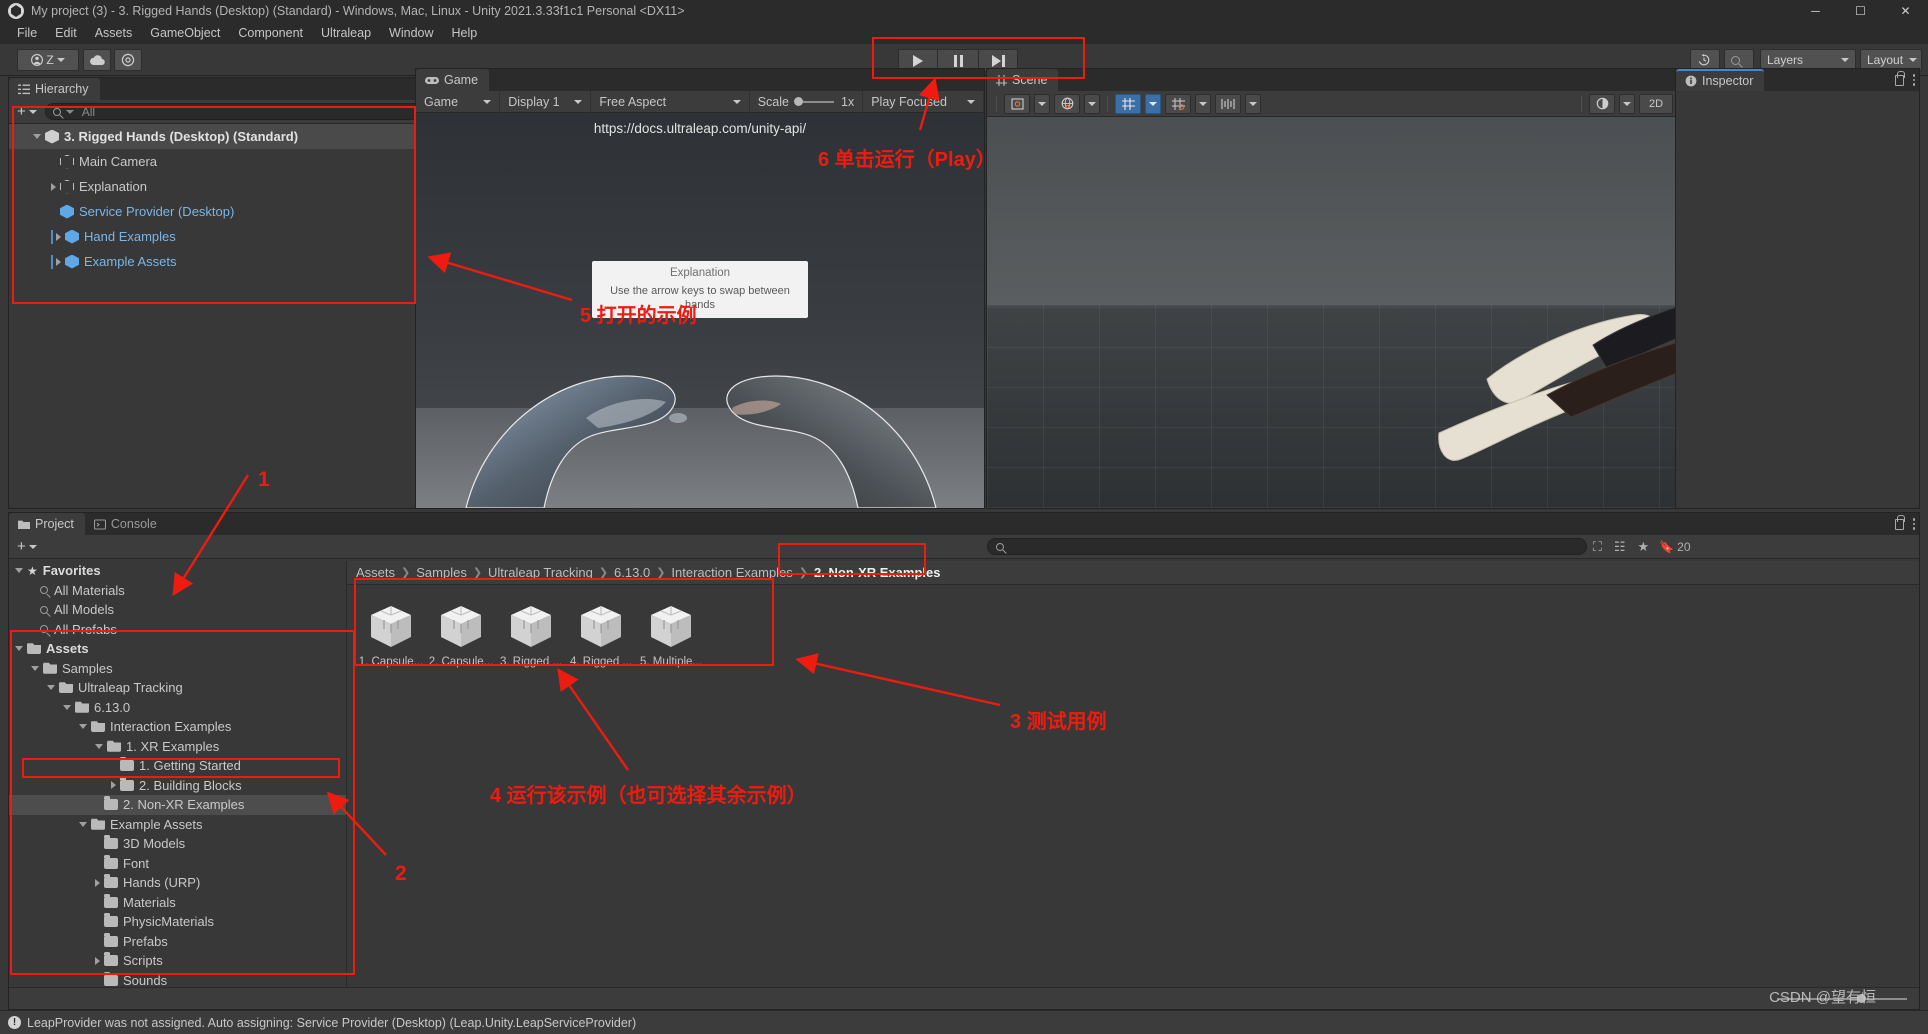 This screenshot has width=1928, height=1034. I want to click on scale-slider-knob, so click(798, 101).